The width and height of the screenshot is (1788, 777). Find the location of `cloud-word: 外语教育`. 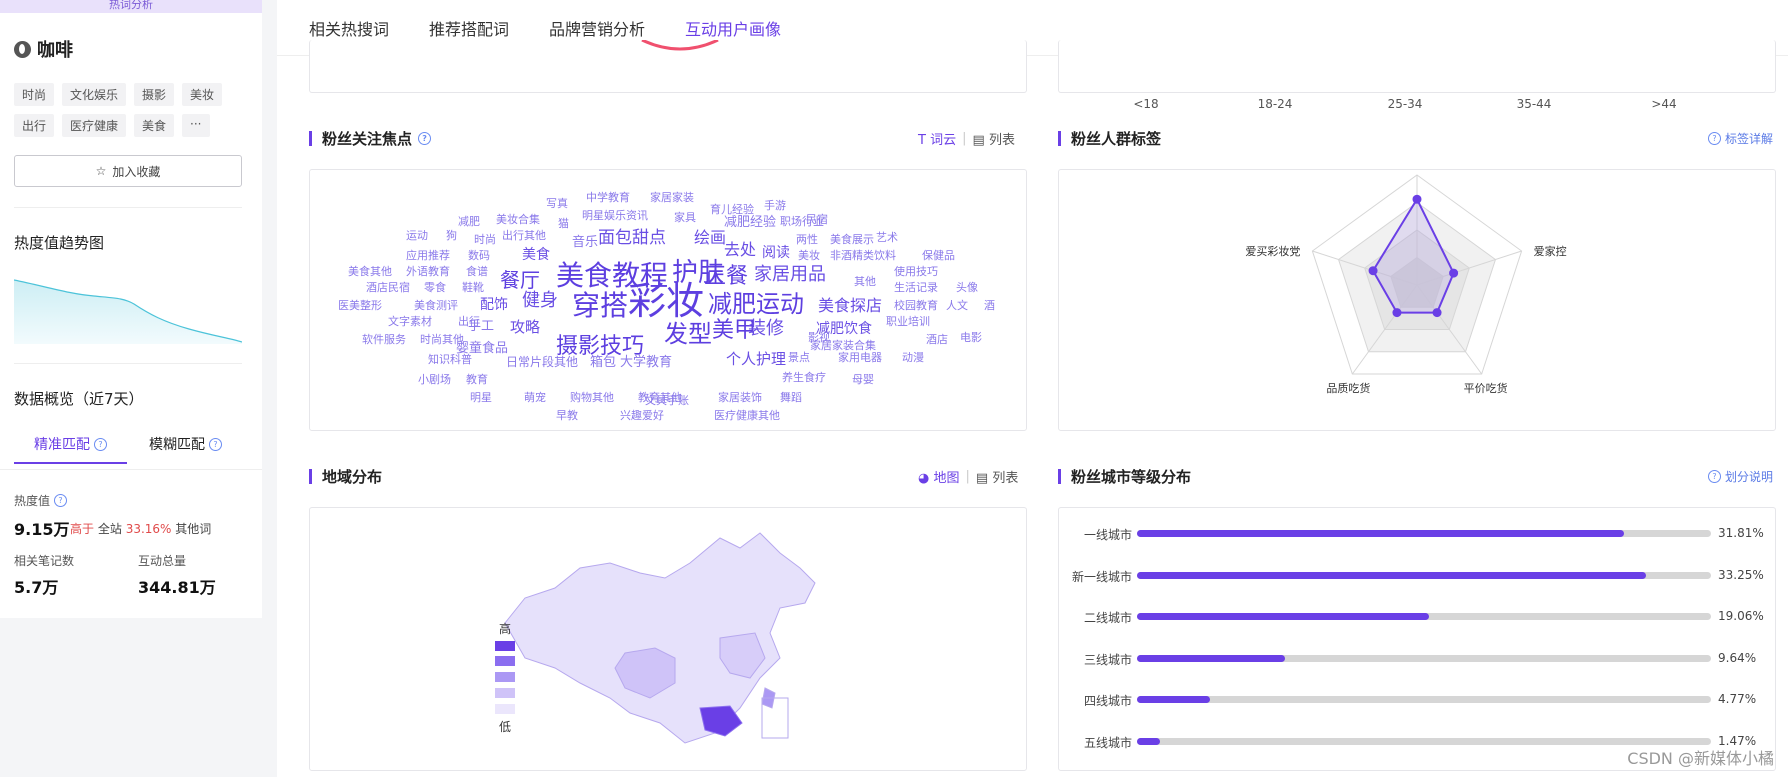

cloud-word: 外语教育 is located at coordinates (428, 271).